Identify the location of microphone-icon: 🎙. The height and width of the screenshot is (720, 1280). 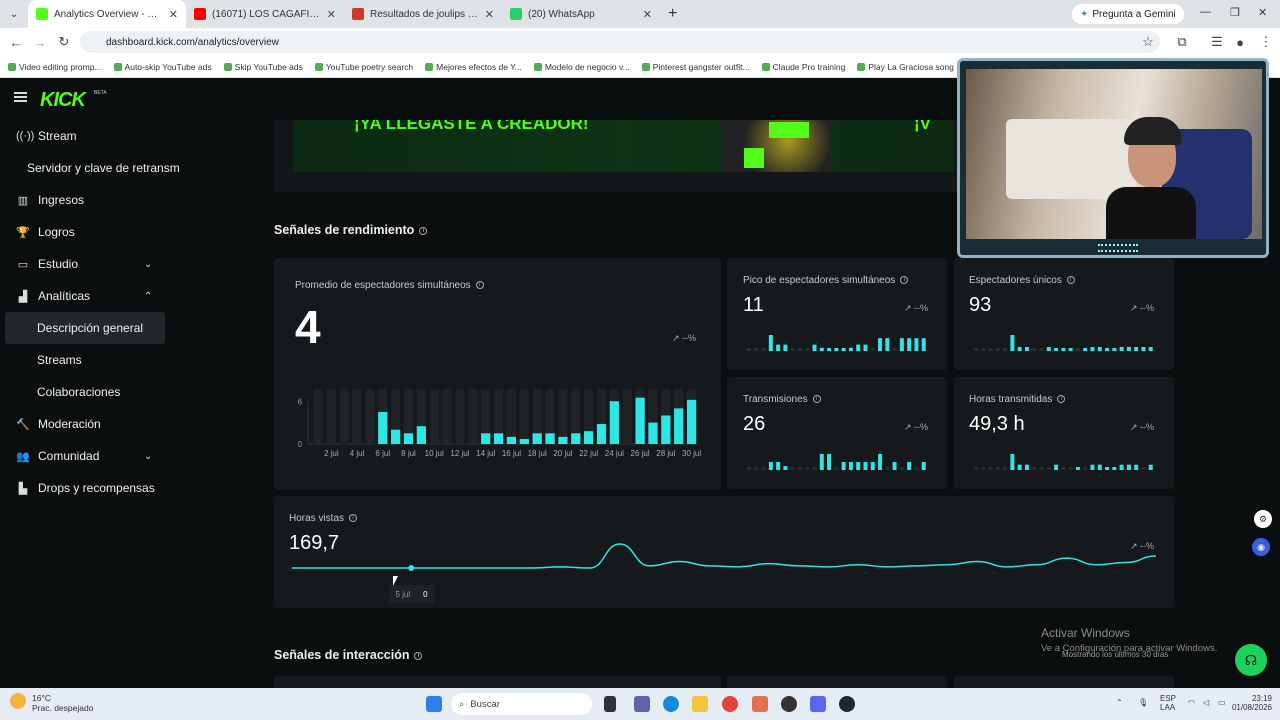
(1143, 702).